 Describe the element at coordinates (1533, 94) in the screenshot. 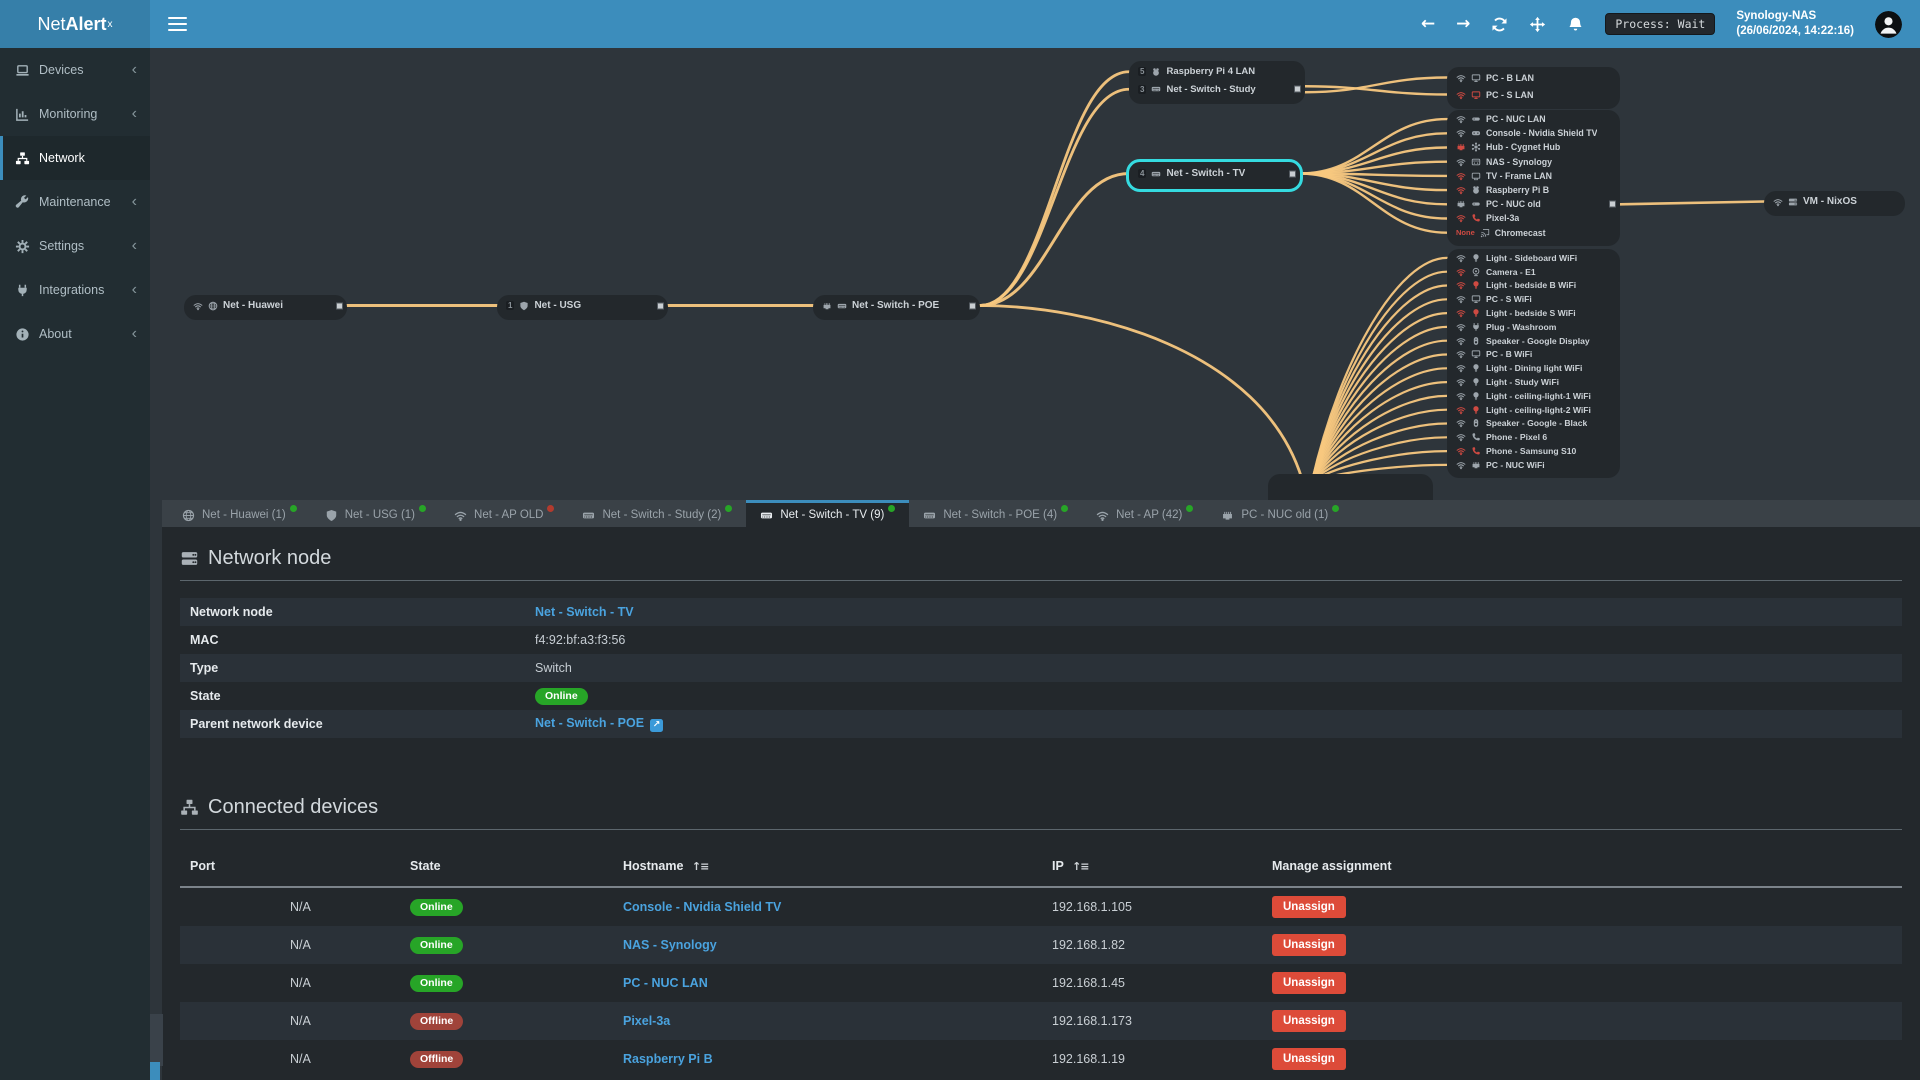

I see `device-row-pc-s-lan: PC - S LAN` at that location.